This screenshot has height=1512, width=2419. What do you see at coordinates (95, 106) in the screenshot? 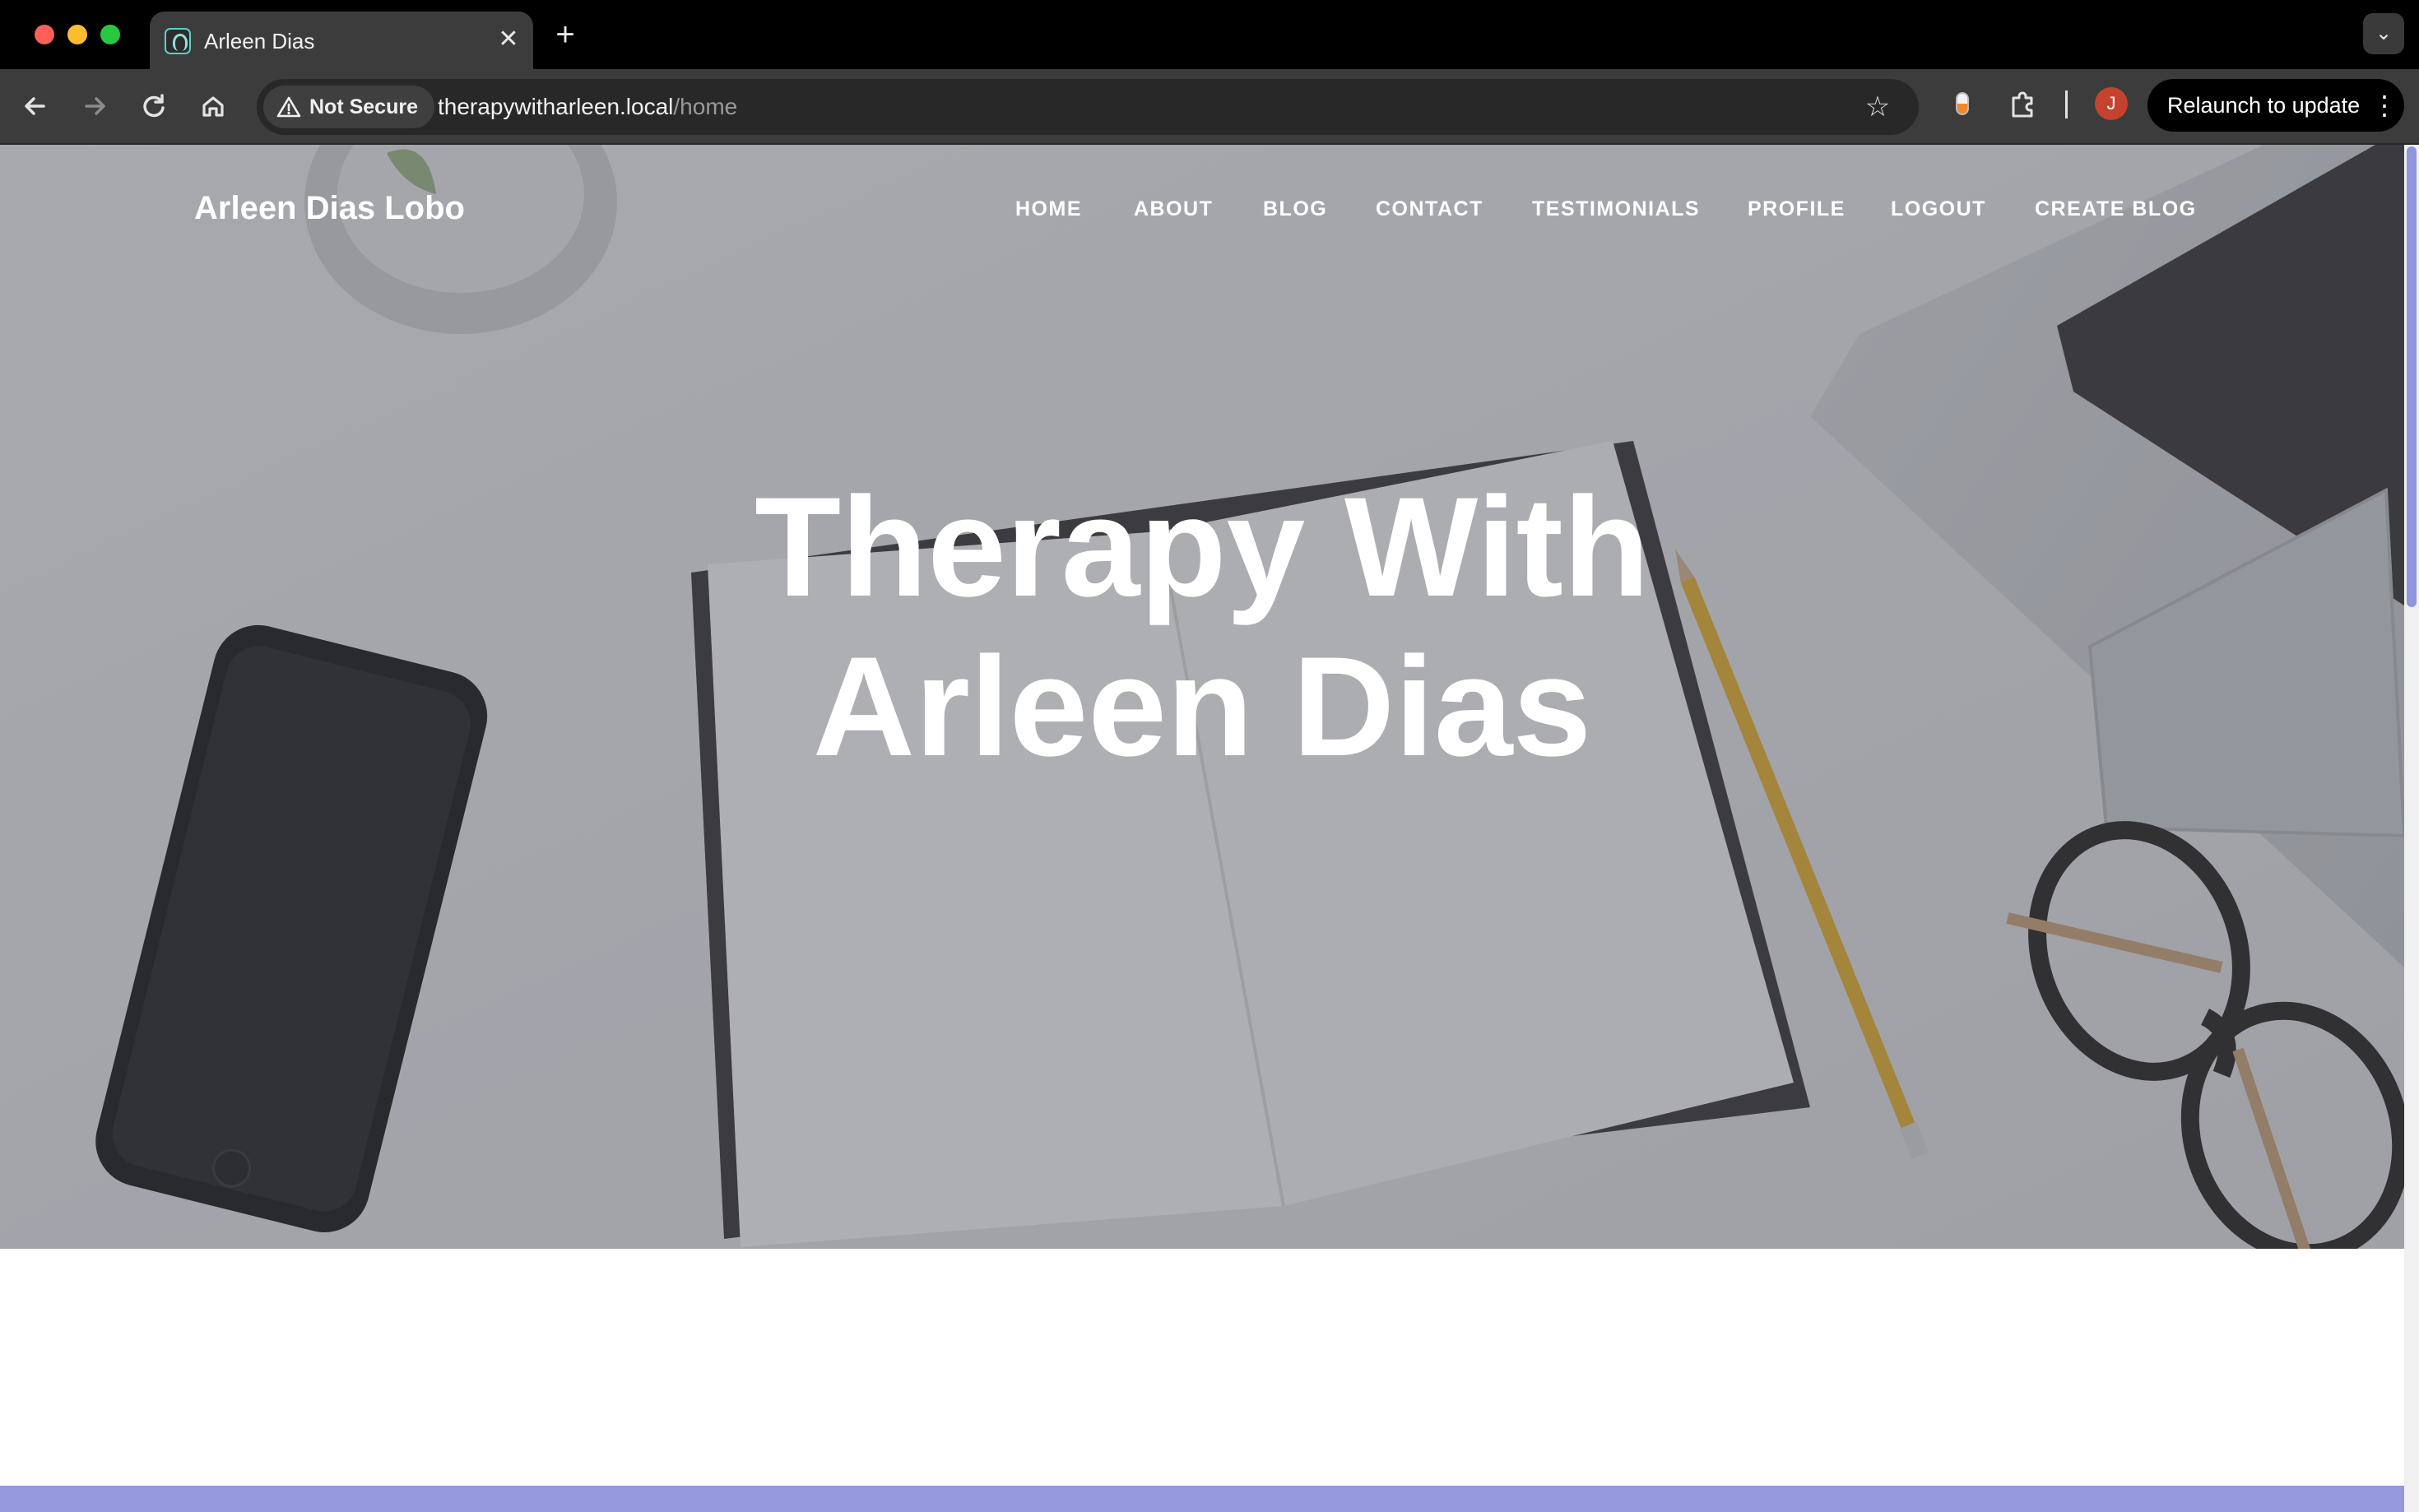
I see `forward-arrow-icon` at bounding box center [95, 106].